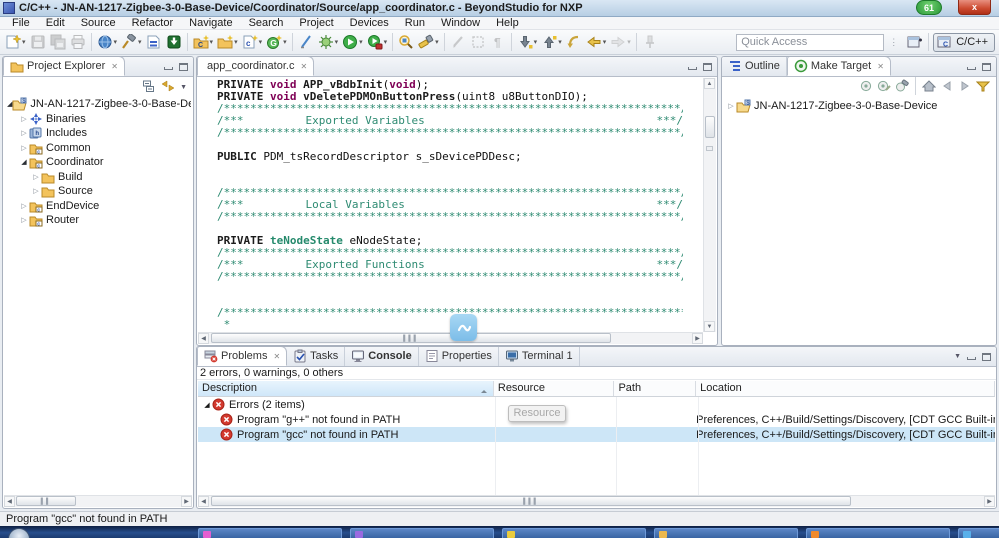 The image size is (999, 538). Describe the element at coordinates (303, 66) in the screenshot. I see `editor-tab-close-icon: ✕` at that location.